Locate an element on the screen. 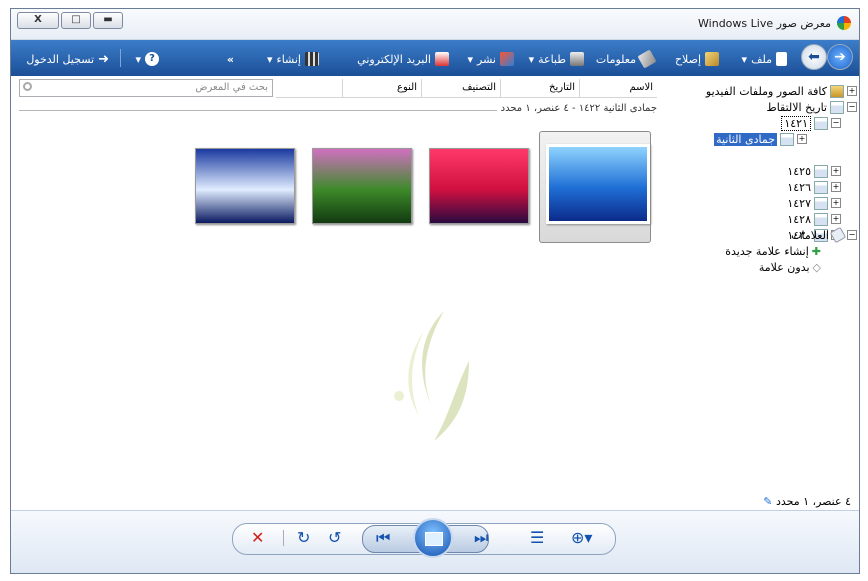 The image size is (868, 581). window-title: معرض صور Windows Live is located at coordinates (764, 23).